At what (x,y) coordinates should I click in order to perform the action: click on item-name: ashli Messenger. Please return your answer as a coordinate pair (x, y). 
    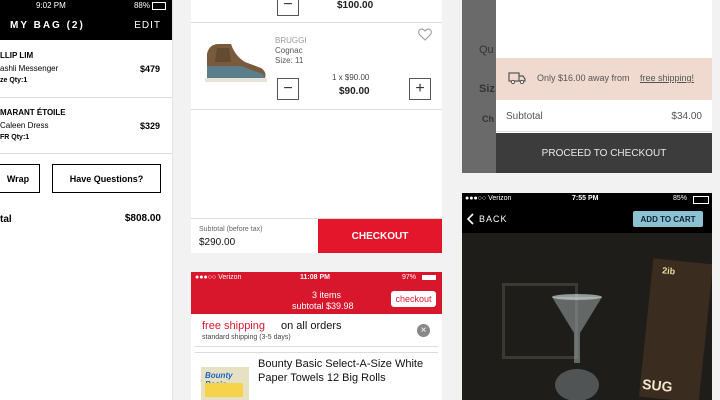
    Looking at the image, I should click on (29, 68).